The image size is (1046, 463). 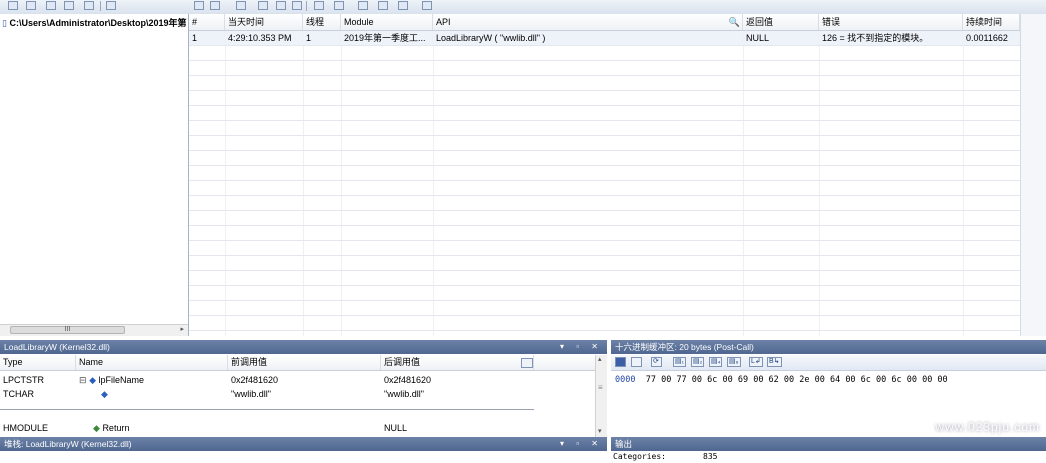 I want to click on param-pre-value: 0x2f481620, so click(x=255, y=380).